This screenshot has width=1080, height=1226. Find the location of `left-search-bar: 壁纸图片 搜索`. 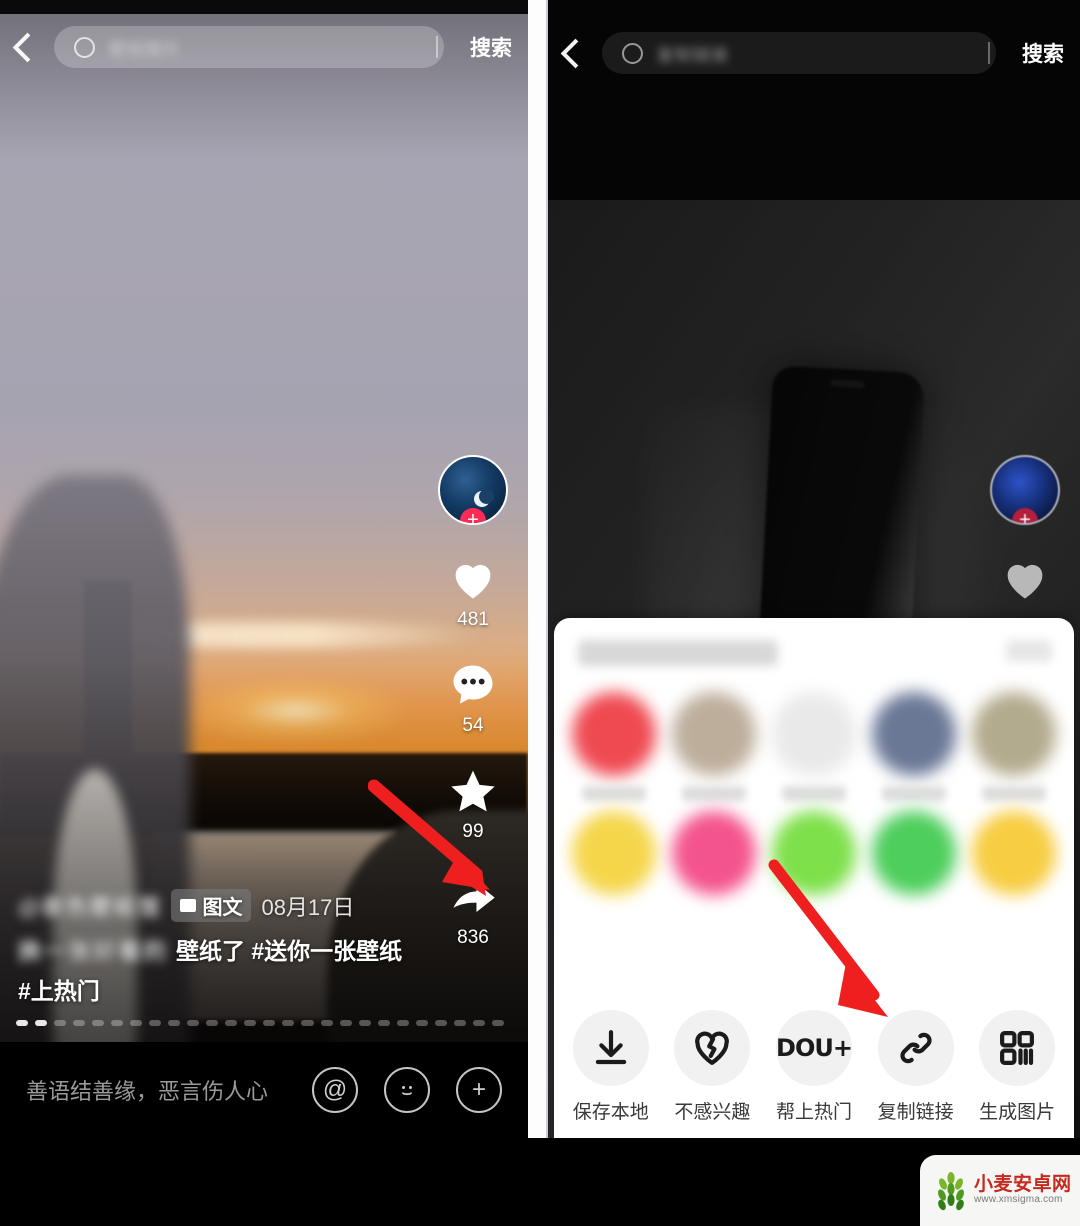

left-search-bar: 壁纸图片 搜索 is located at coordinates (264, 47).